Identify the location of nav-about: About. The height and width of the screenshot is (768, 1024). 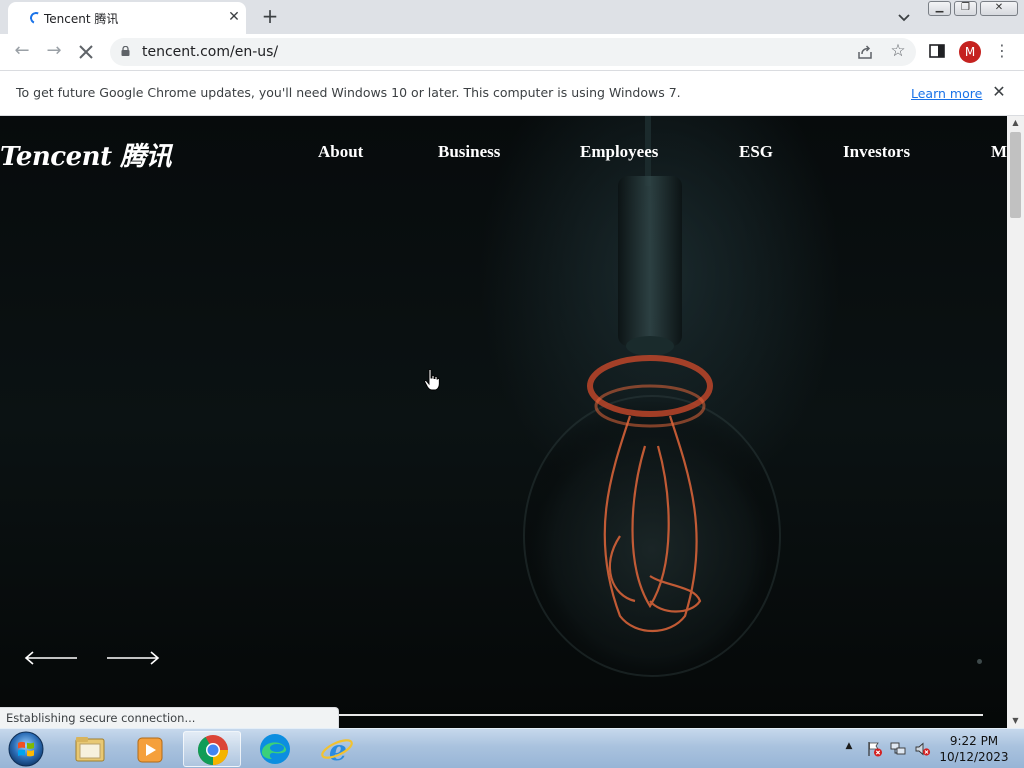
(340, 152).